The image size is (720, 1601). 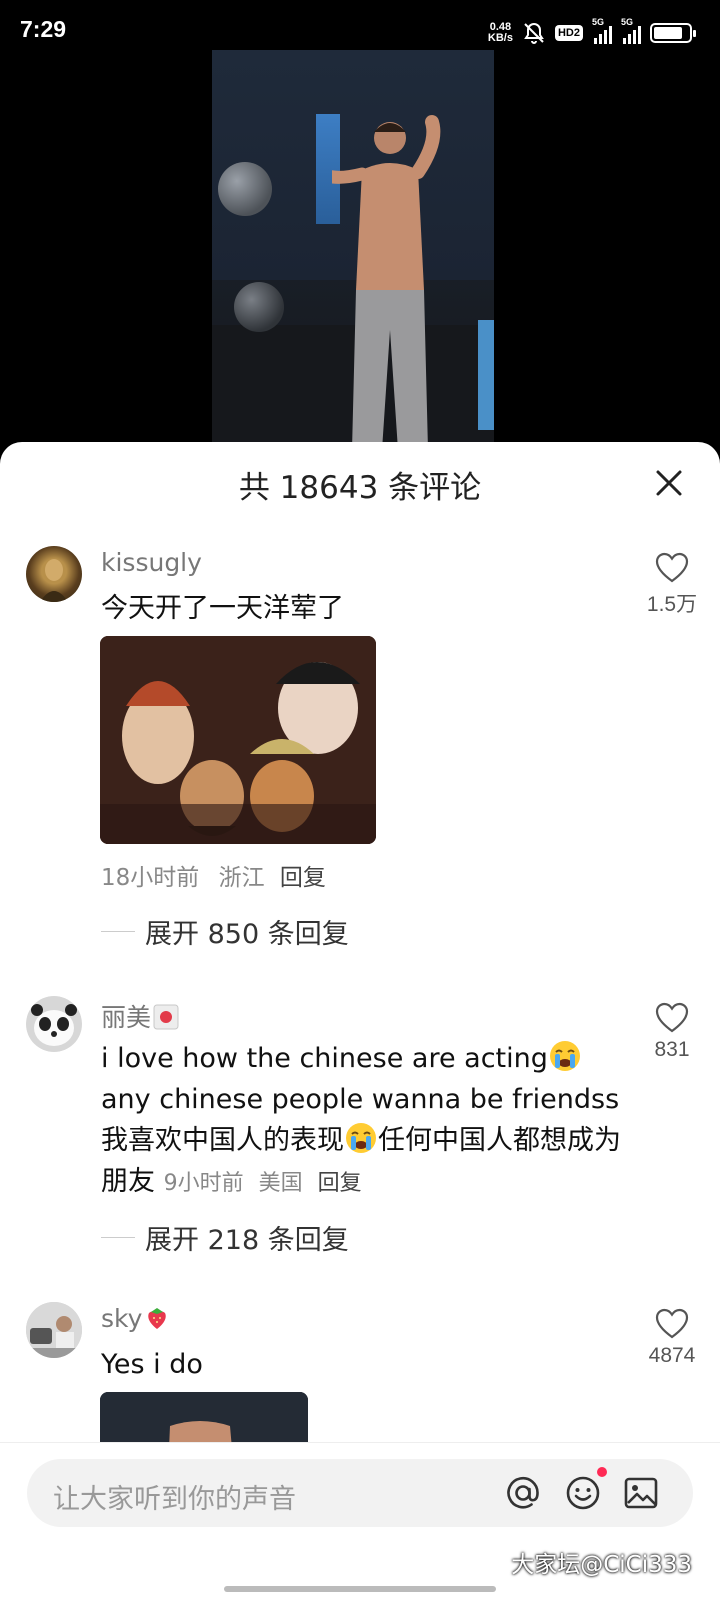 I want to click on expand-replies-button: 展开 850 条回复, so click(x=225, y=931).